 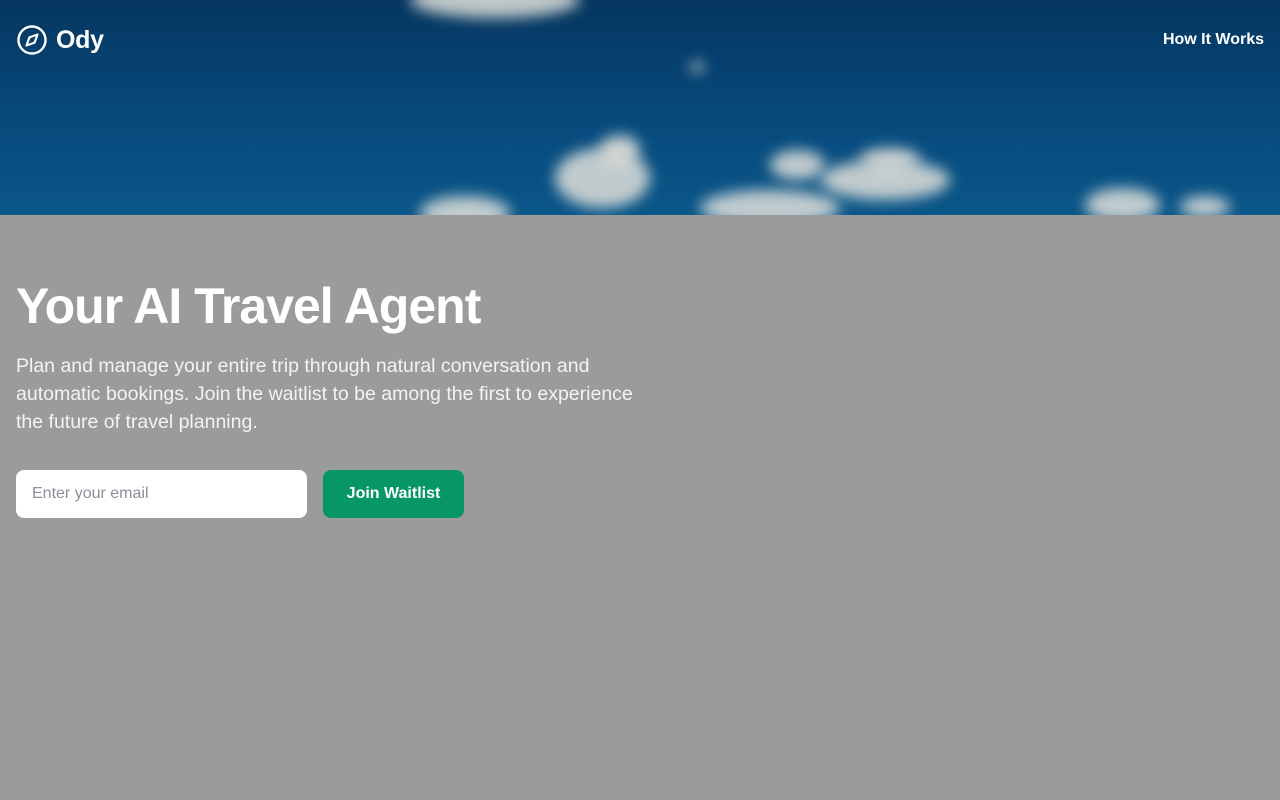 What do you see at coordinates (393, 494) in the screenshot?
I see `join-waitlist-button: Join Waitlist` at bounding box center [393, 494].